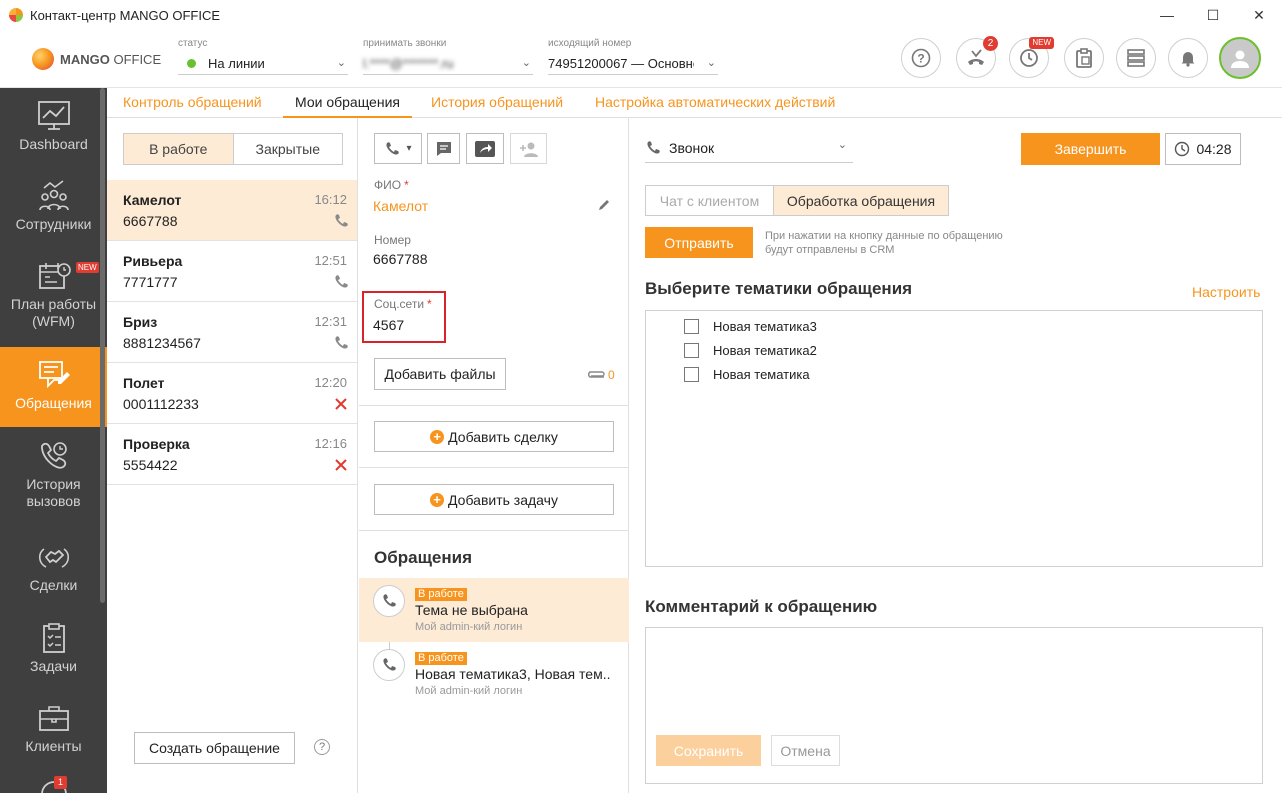 This screenshot has width=1282, height=793. I want to click on sidebar-item-tasks: Задачи, so click(53, 648).